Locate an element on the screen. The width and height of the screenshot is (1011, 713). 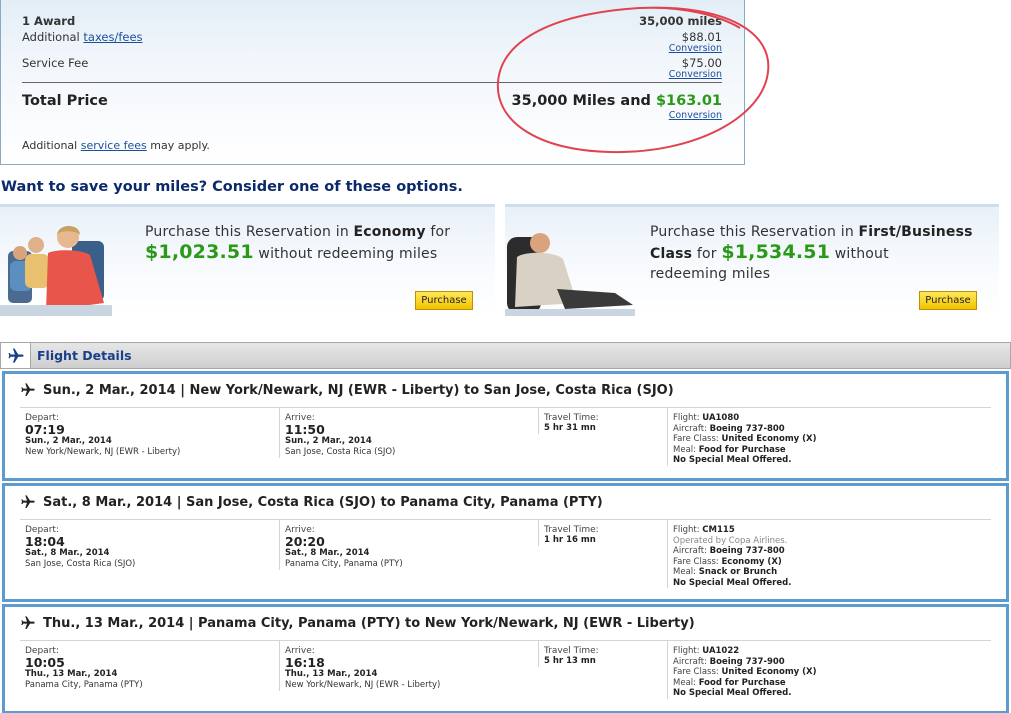
economy-offer-line2: $1,023.51 without redeeming miles is located at coordinates (297, 253).